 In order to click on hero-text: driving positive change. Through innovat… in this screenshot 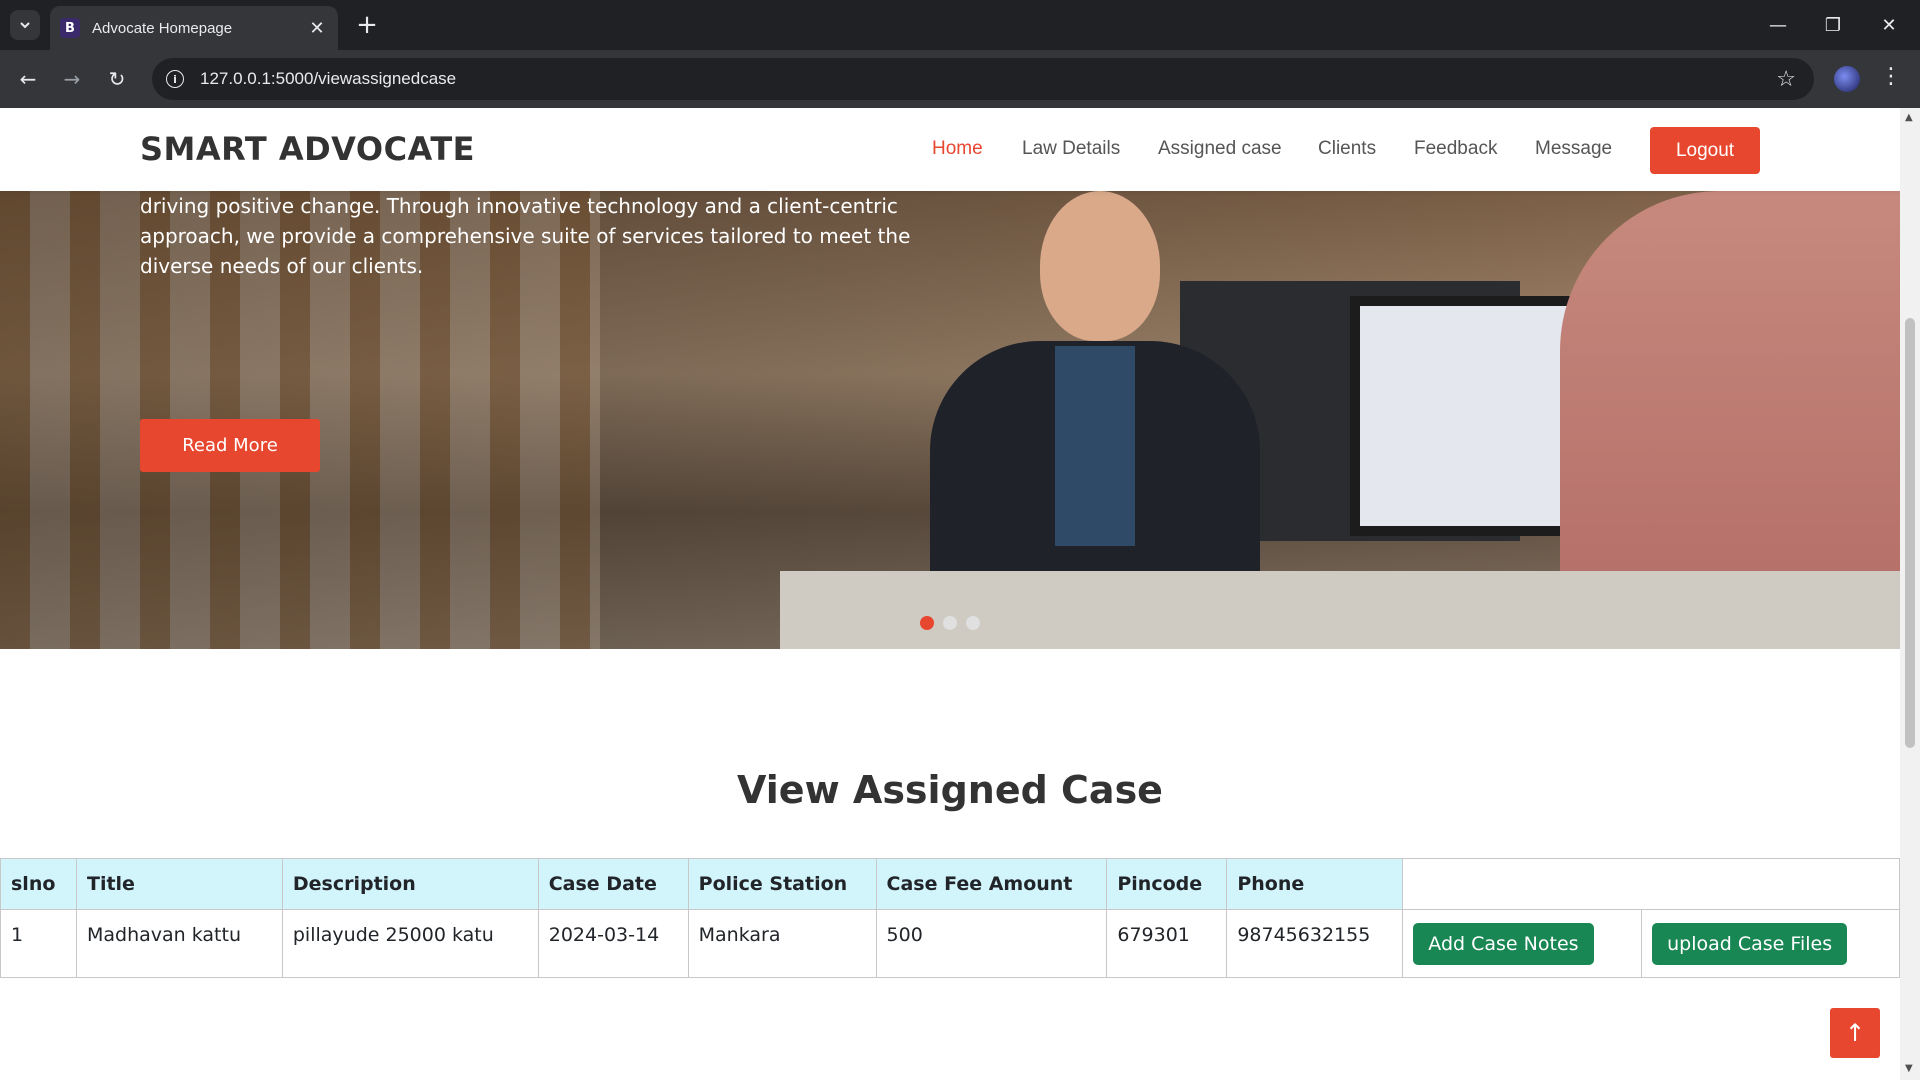, I will do `click(525, 236)`.